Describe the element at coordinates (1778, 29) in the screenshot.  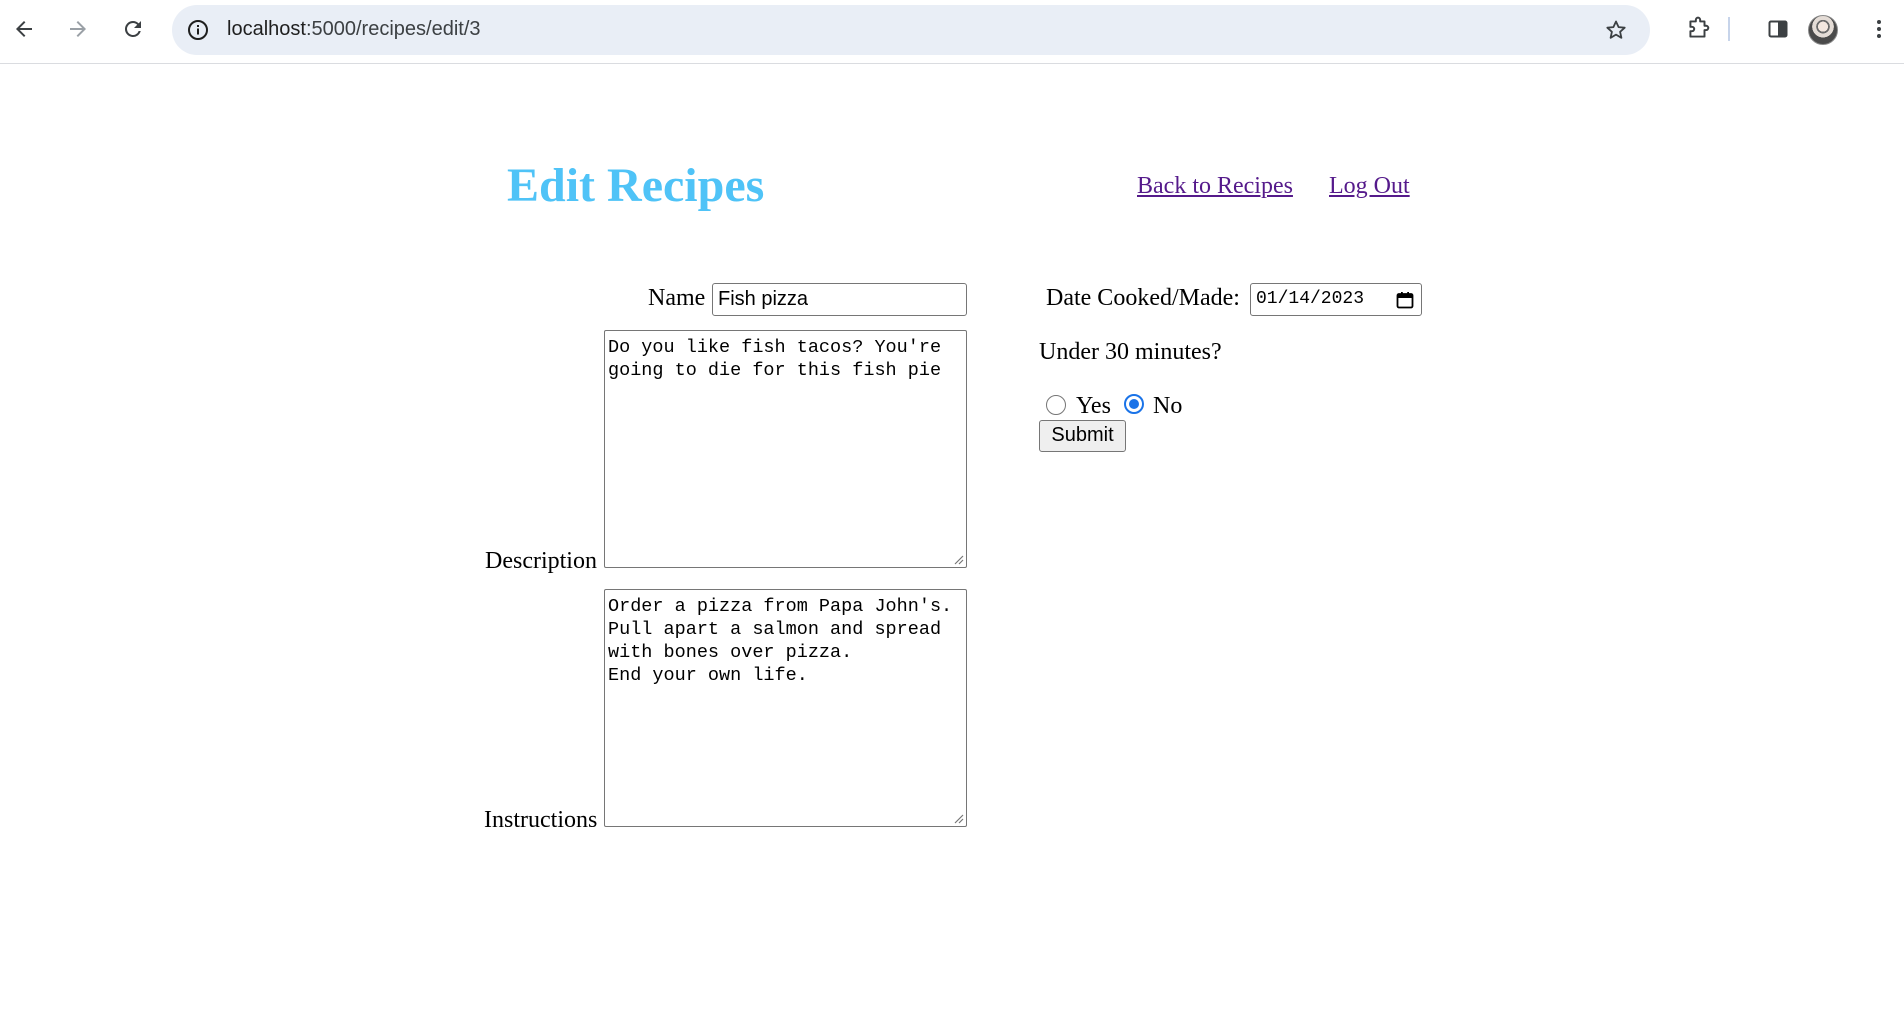
I see `side-panel-icon` at that location.